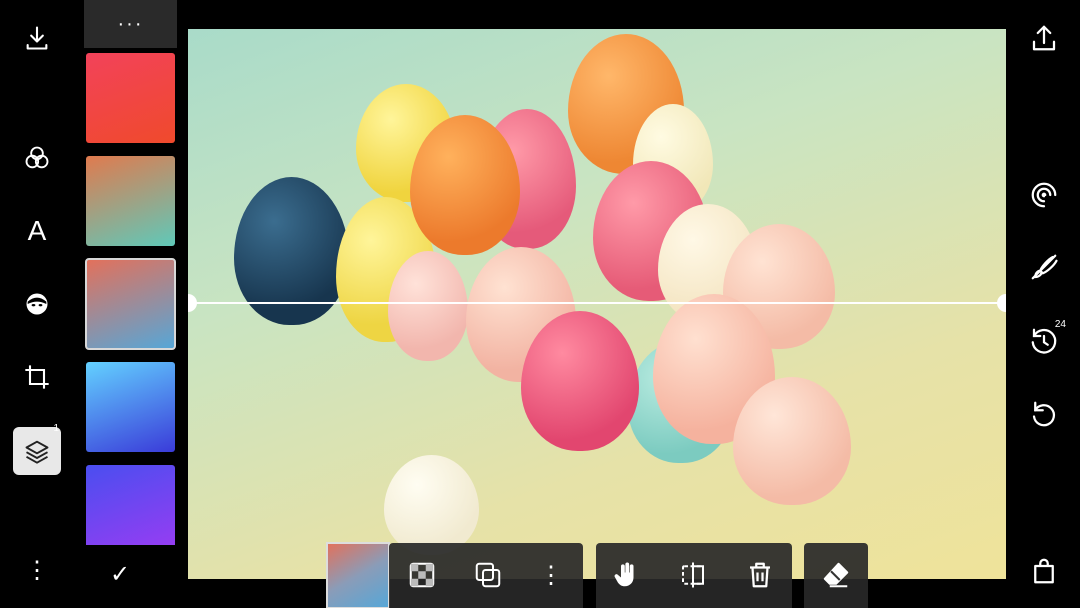 This screenshot has width=1080, height=608. I want to click on layers-count-badge: 1, so click(56, 428).